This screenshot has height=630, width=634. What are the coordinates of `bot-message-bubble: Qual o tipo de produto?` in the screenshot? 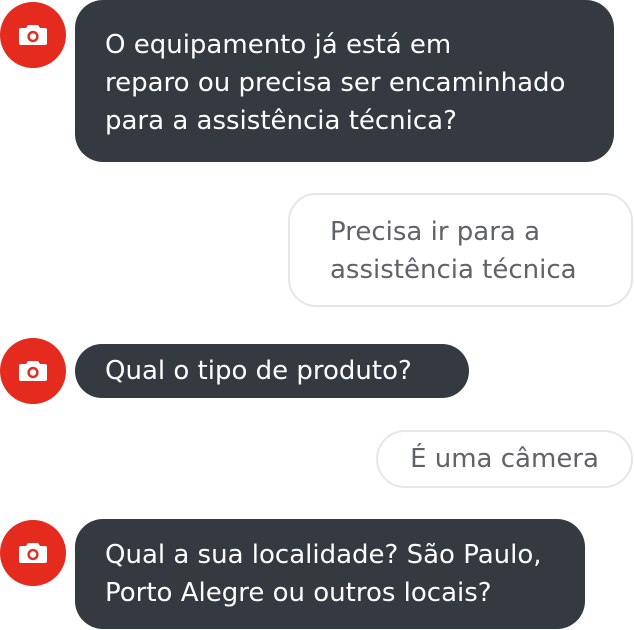 It's located at (272, 371).